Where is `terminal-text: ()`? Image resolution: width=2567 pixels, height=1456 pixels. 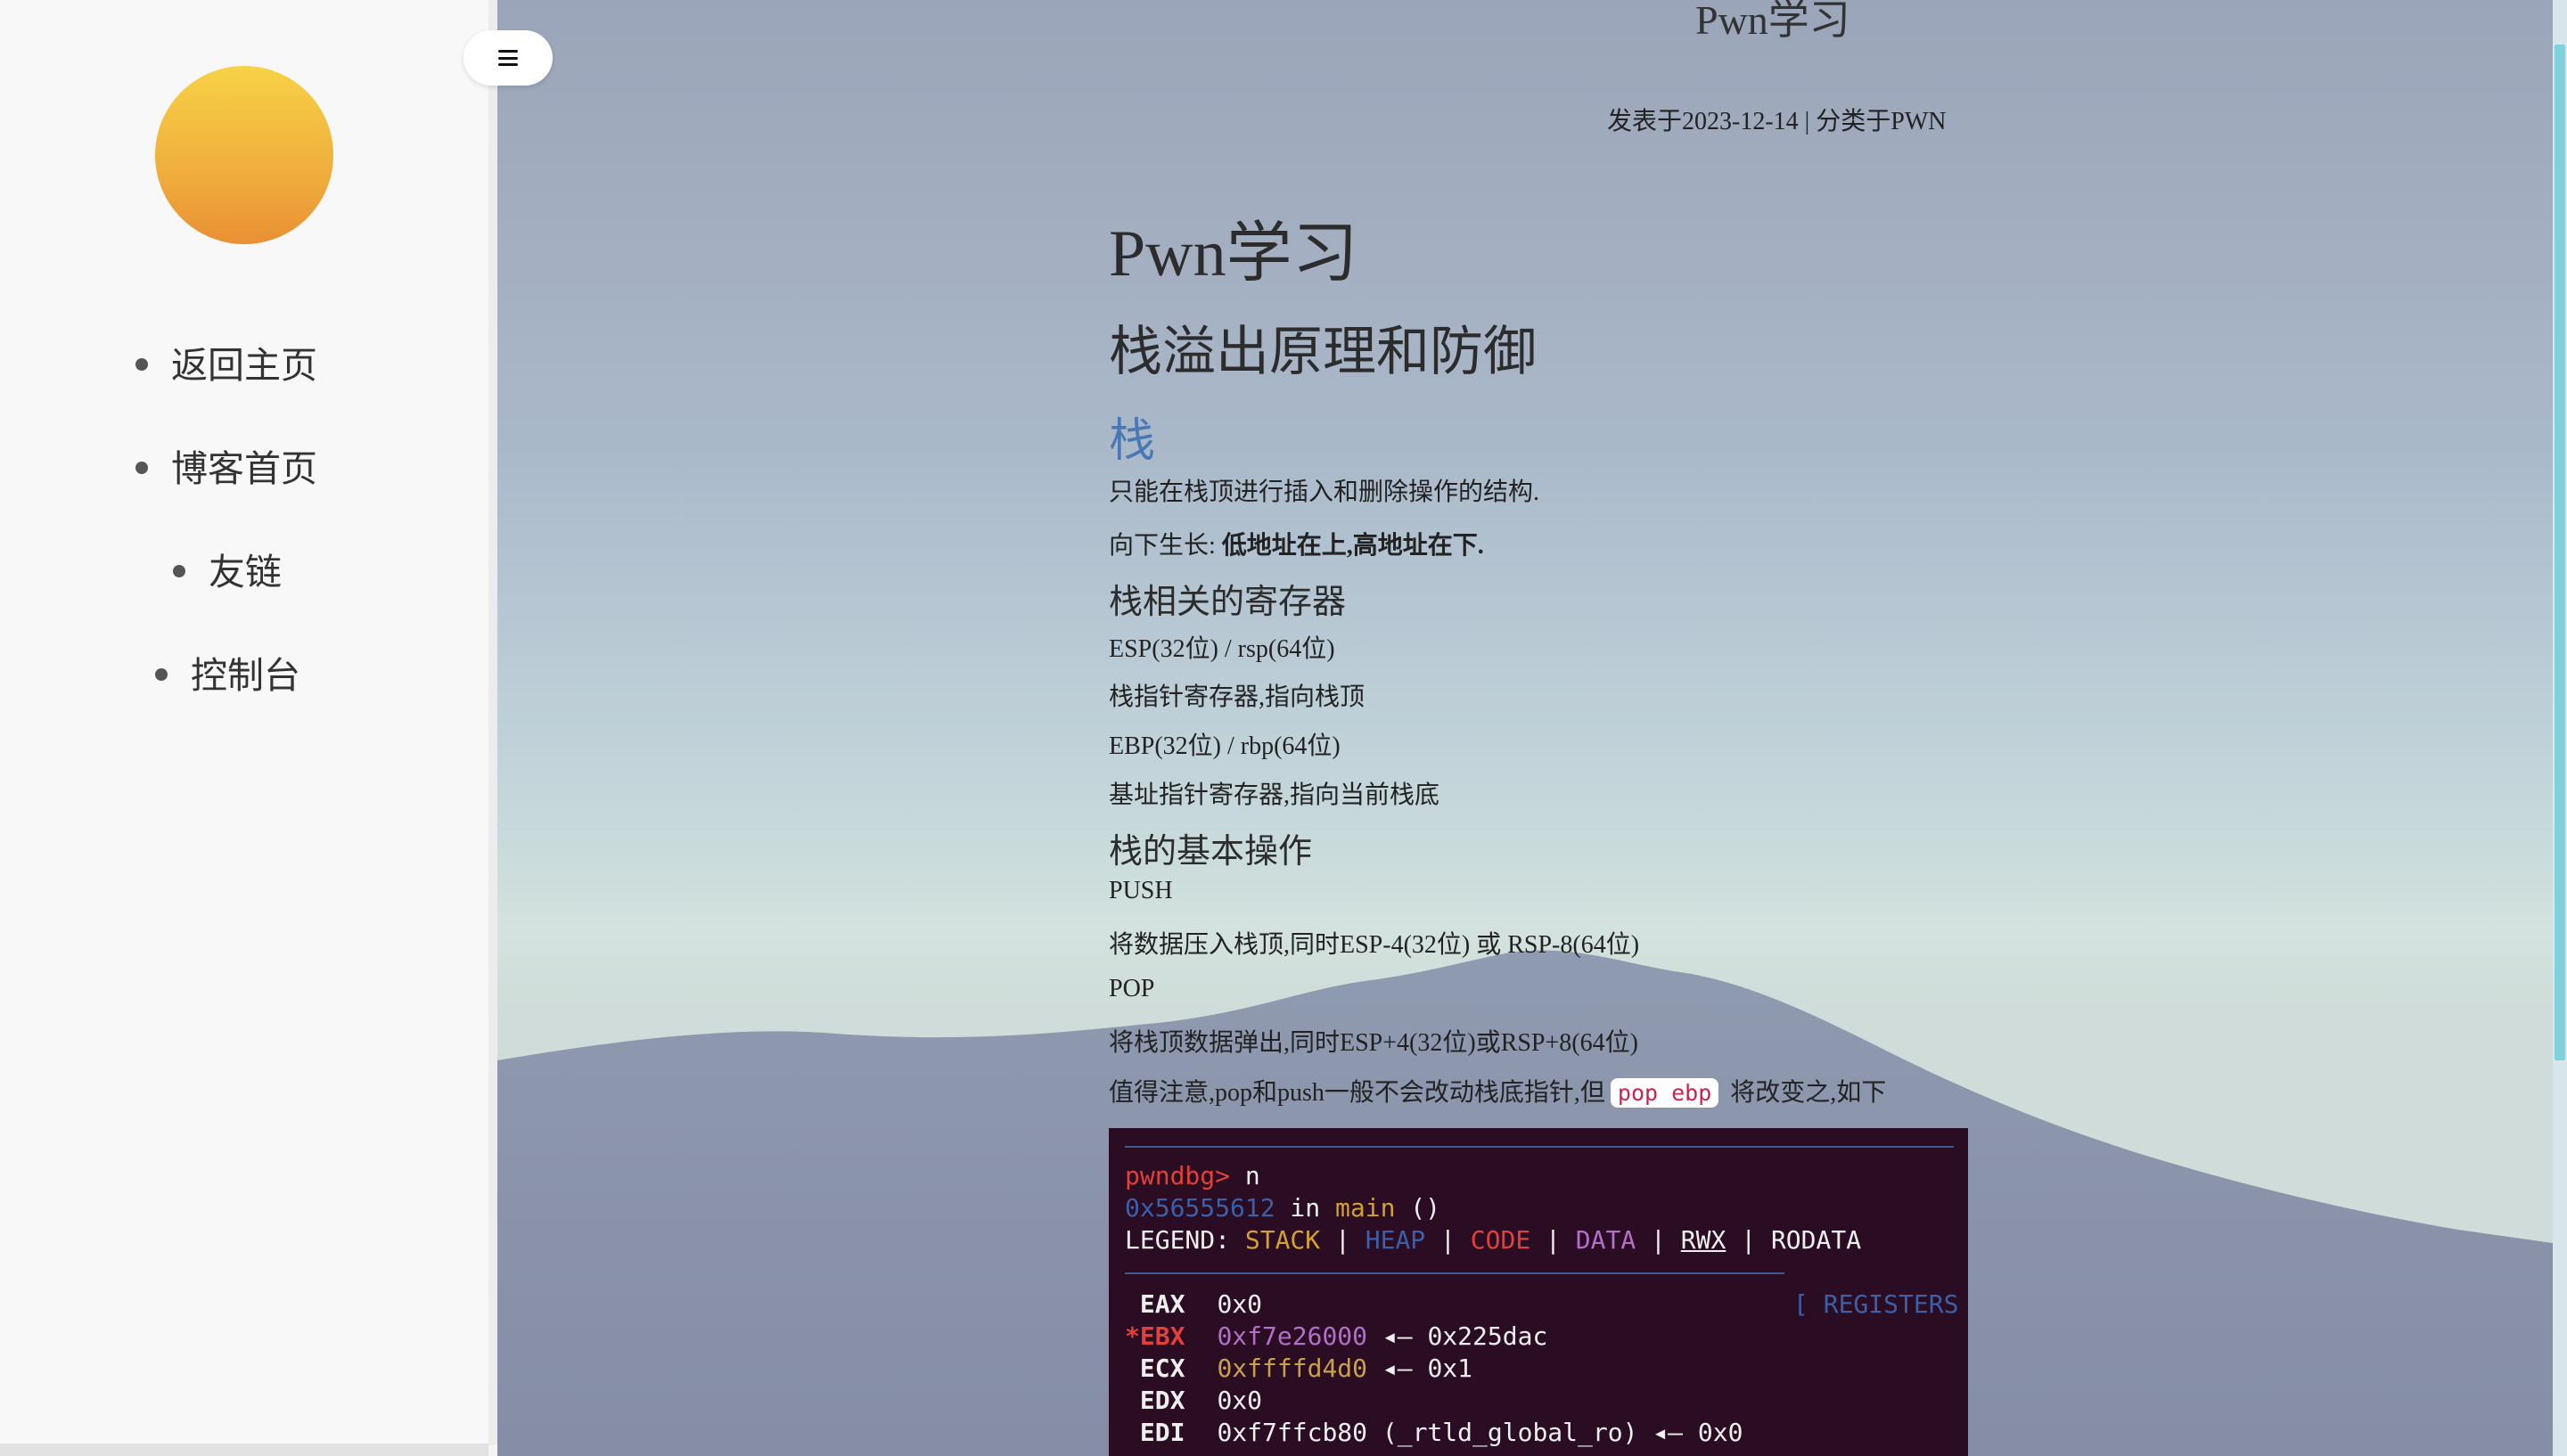 terminal-text: () is located at coordinates (1418, 1208).